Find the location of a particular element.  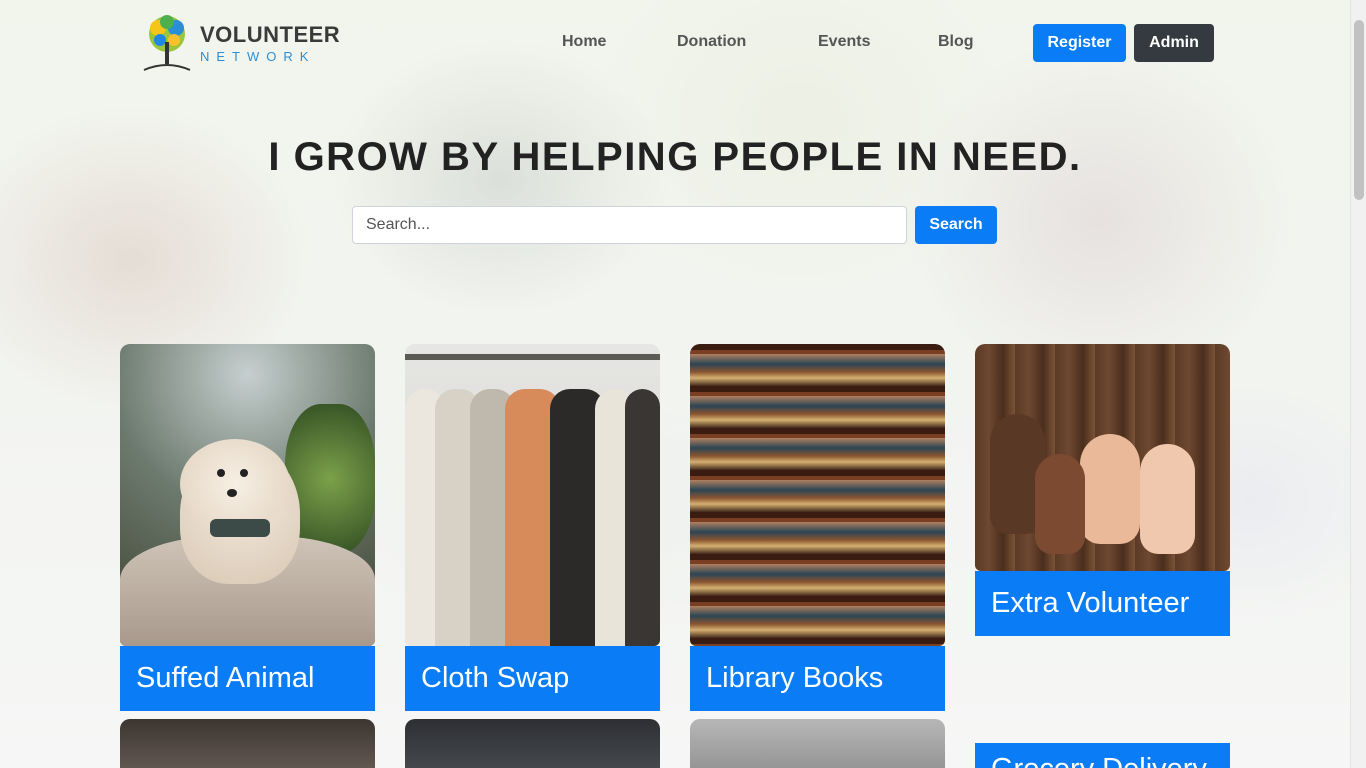

nav-donation: Donation is located at coordinates (711, 42).